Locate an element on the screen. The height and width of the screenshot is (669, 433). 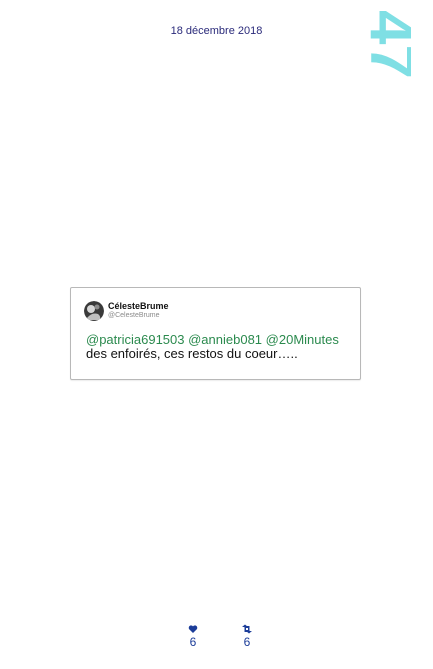
retweet-count: 6 is located at coordinates (247, 642).